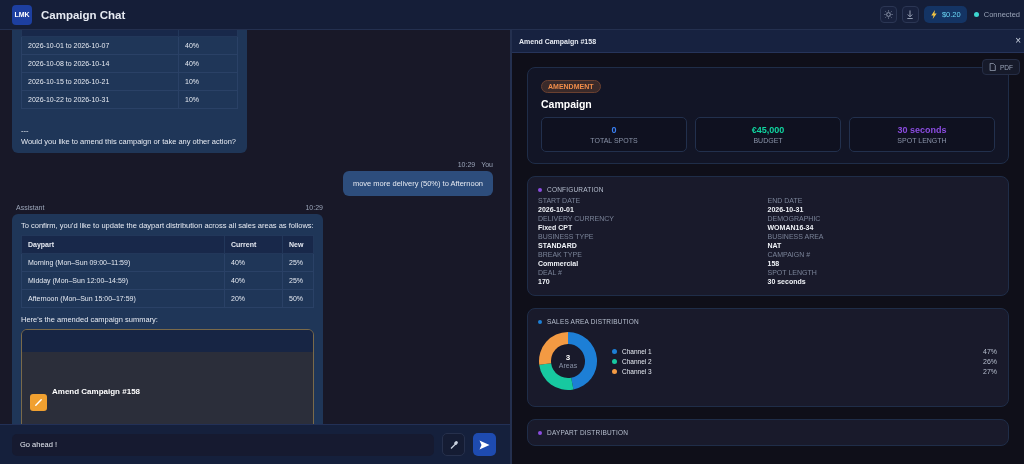 The height and width of the screenshot is (464, 1024). Describe the element at coordinates (83, 14) in the screenshot. I see `app-title: Campaign Chat` at that location.